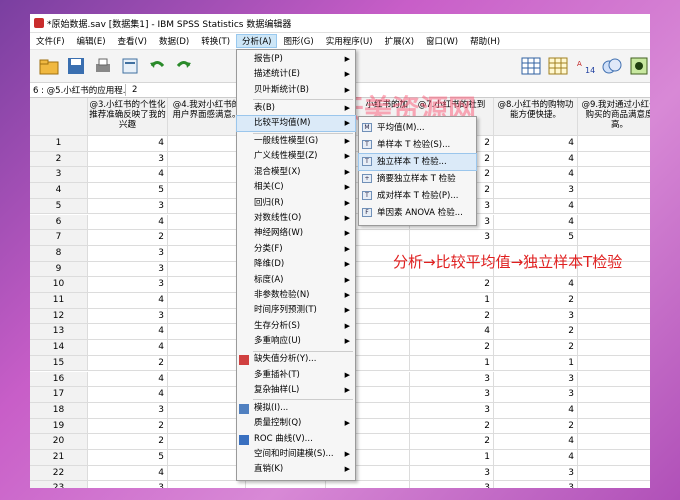 The height and width of the screenshot is (500, 680). Describe the element at coordinates (296, 203) in the screenshot. I see `analyze-menu-item: 回归(R) ▶` at that location.